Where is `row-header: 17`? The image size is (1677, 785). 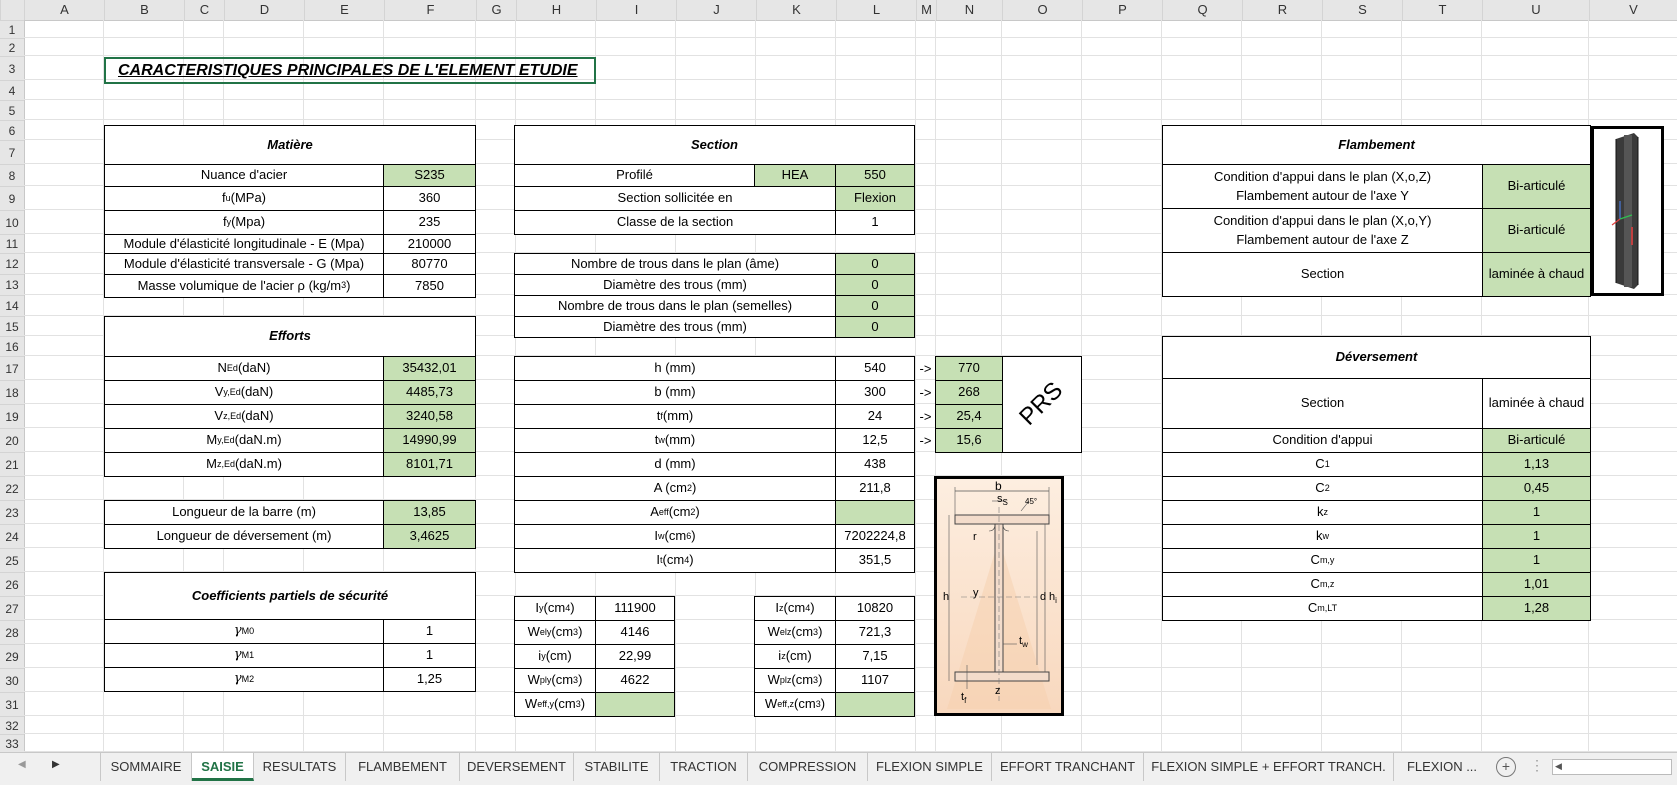 row-header: 17 is located at coordinates (12, 368).